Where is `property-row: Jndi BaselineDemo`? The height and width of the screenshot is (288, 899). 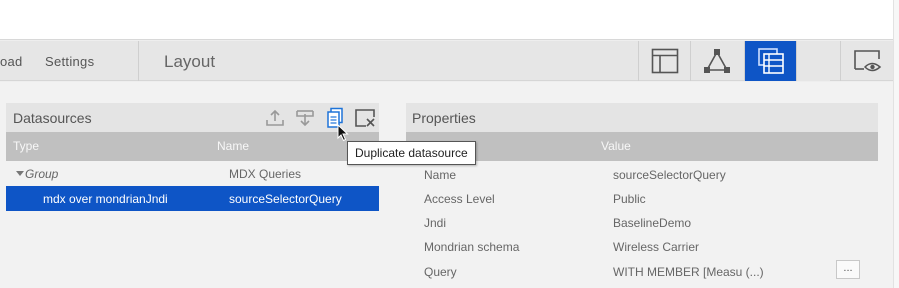 property-row: Jndi BaselineDemo is located at coordinates (642, 223).